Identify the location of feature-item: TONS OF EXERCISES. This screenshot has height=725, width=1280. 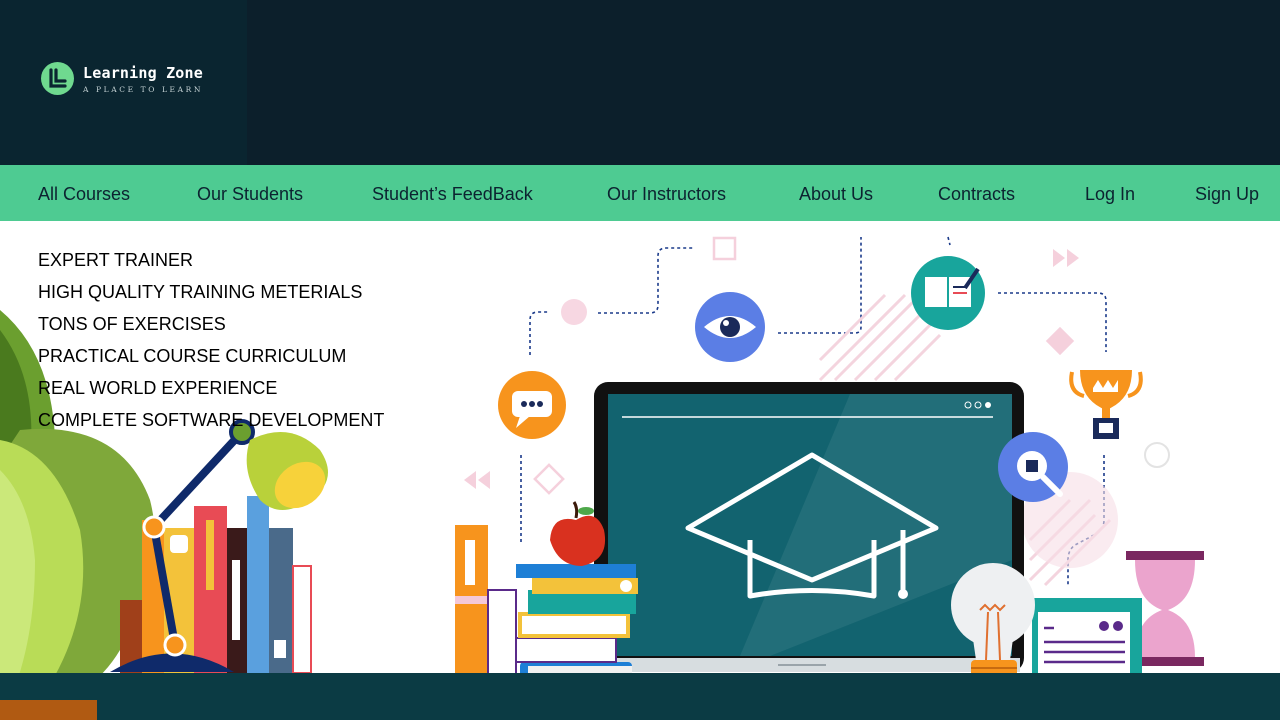
(132, 324).